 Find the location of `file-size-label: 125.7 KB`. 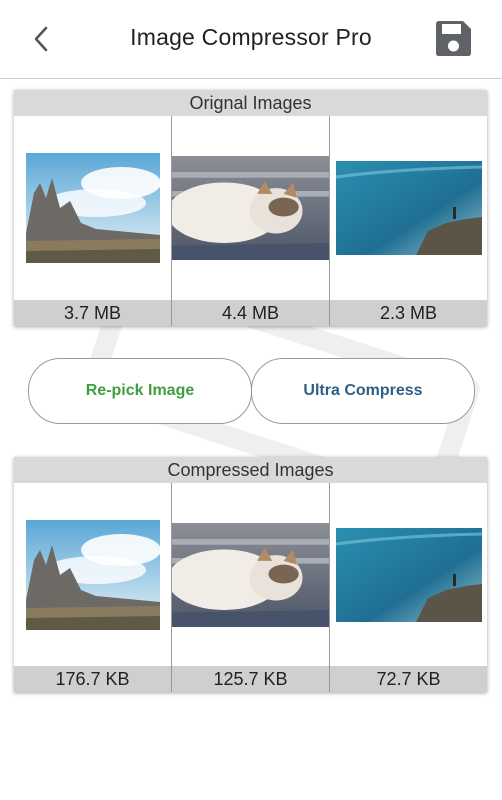

file-size-label: 125.7 KB is located at coordinates (250, 679).